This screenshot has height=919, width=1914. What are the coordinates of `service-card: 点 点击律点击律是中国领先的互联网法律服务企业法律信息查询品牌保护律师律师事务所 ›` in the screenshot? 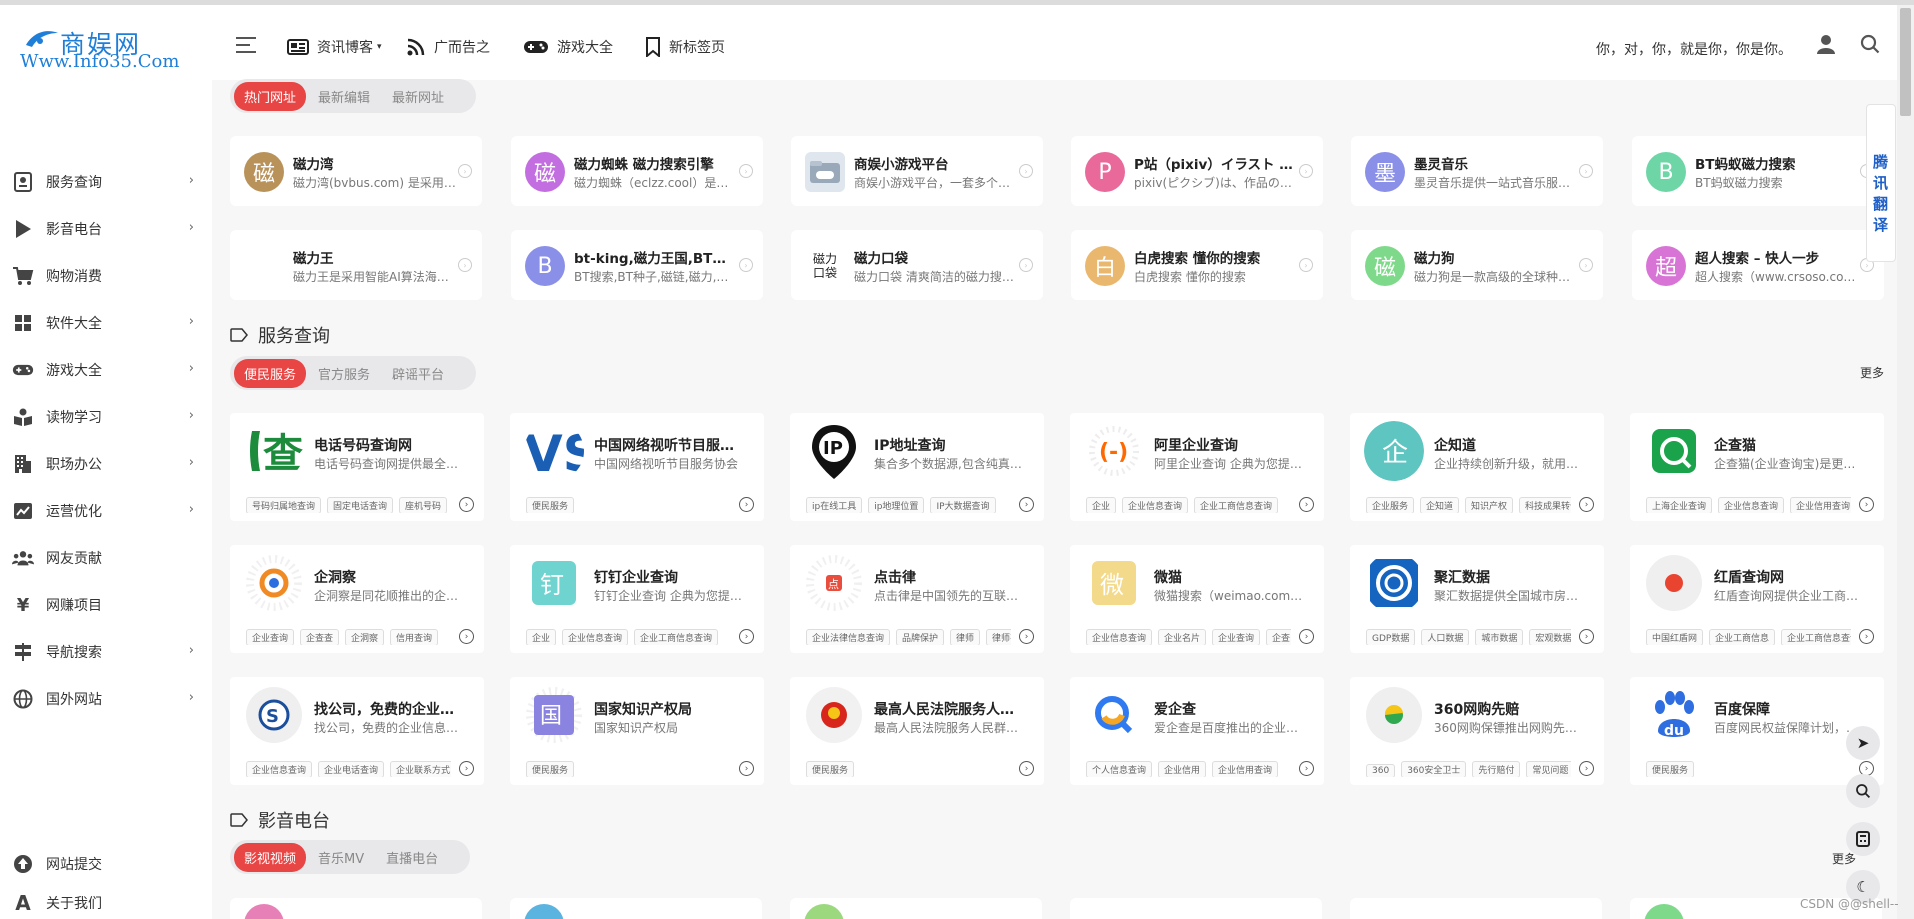 It's located at (917, 599).